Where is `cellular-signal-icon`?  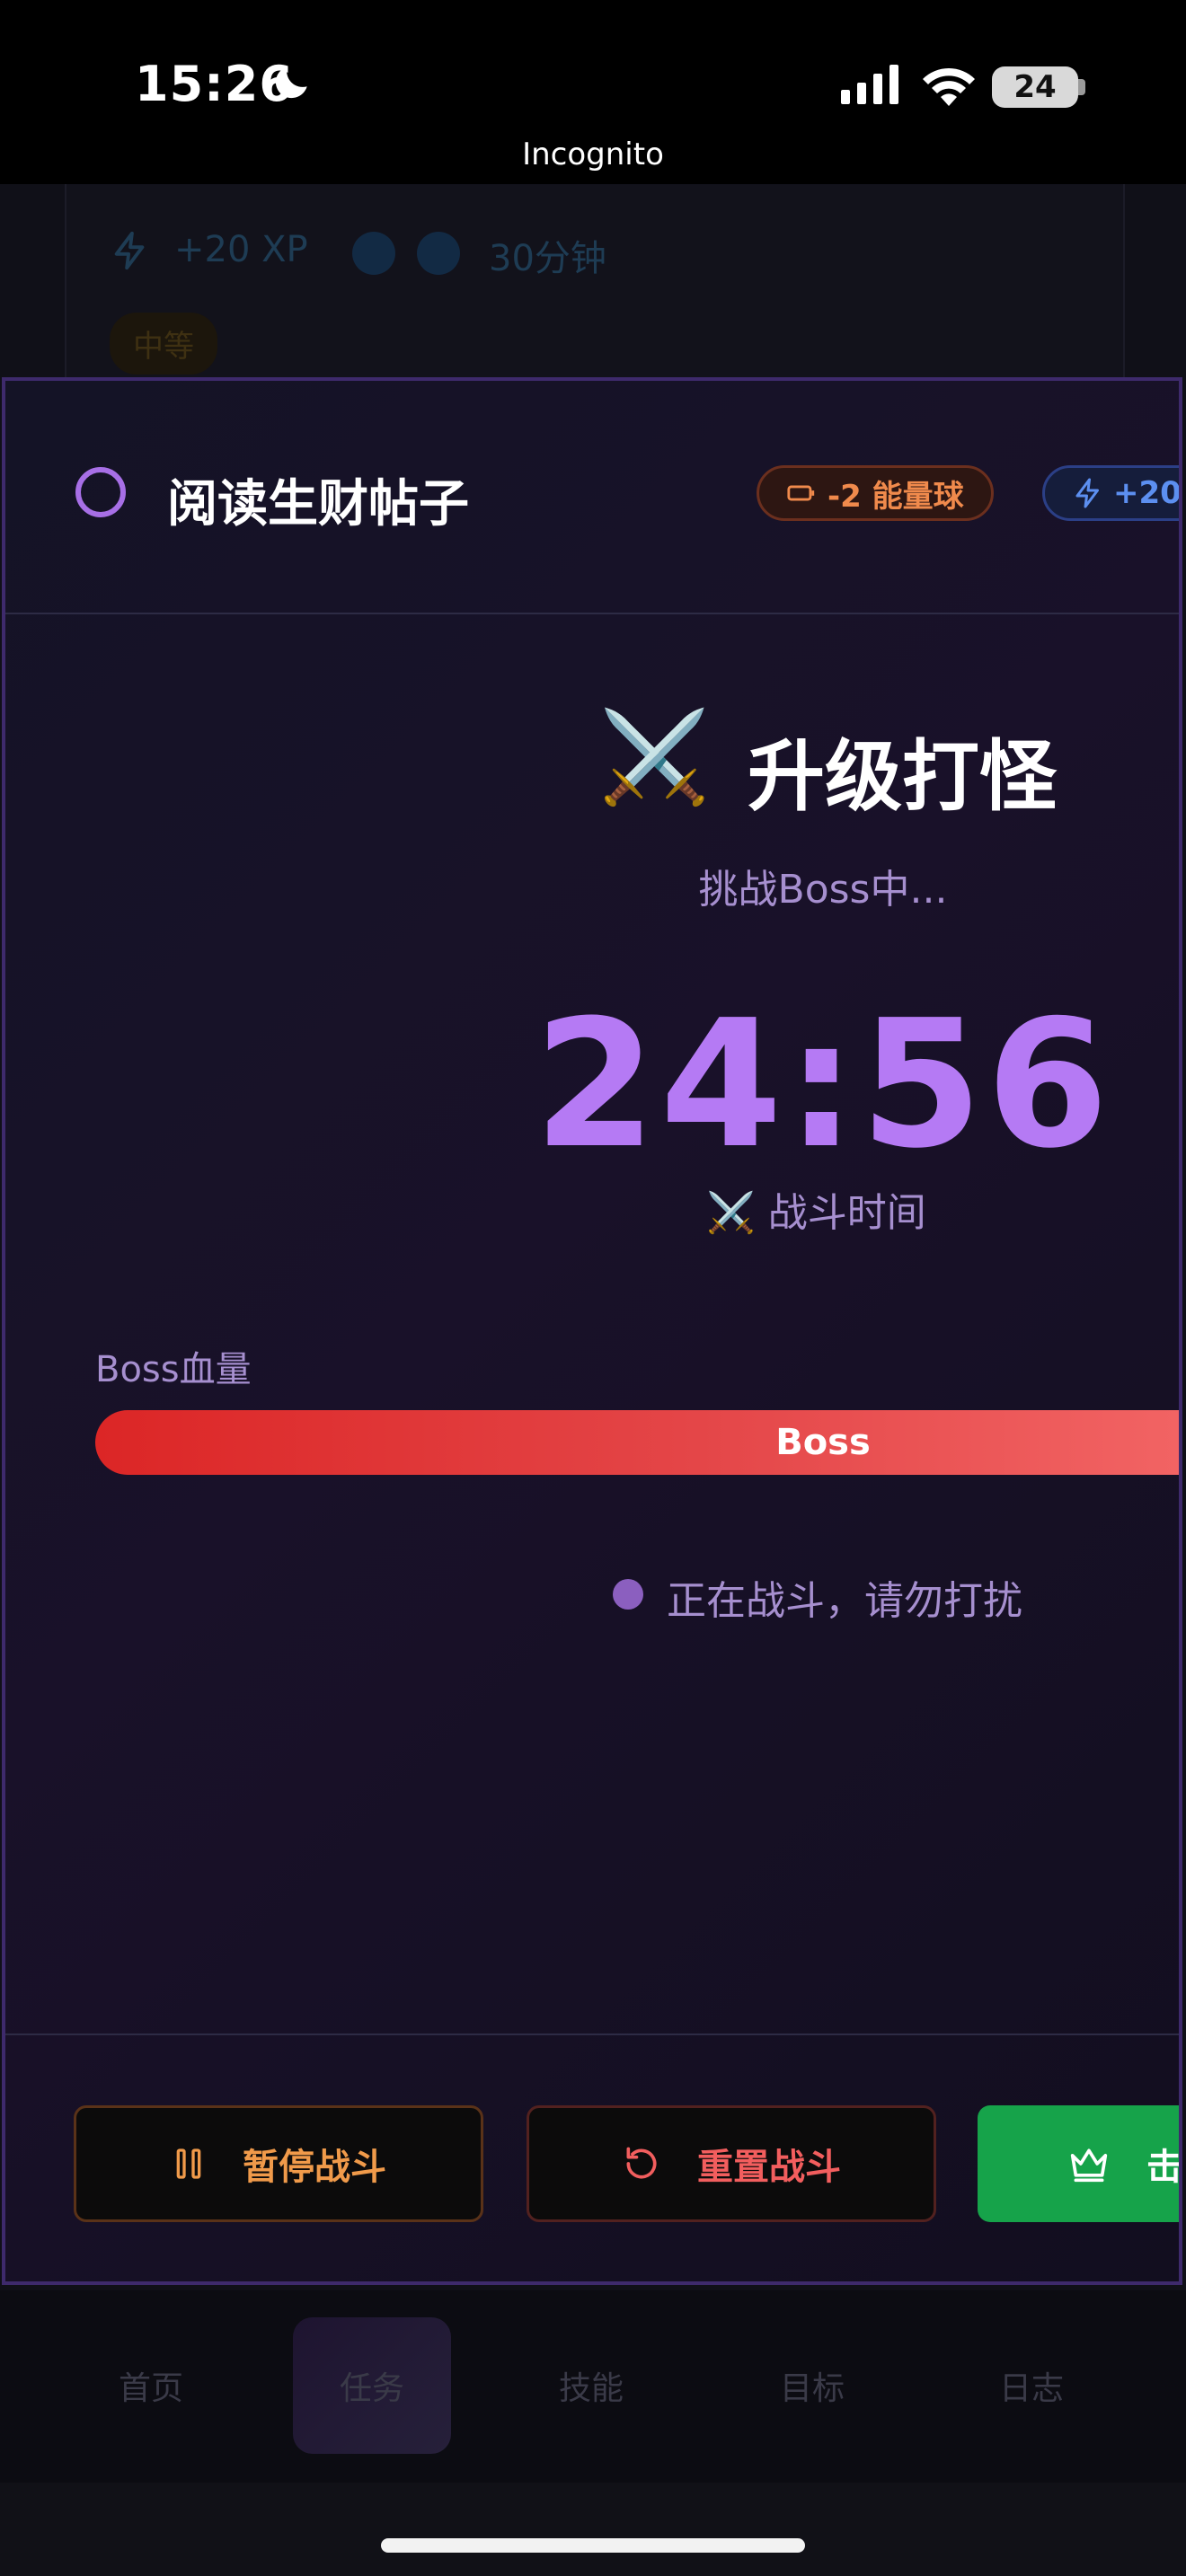 cellular-signal-icon is located at coordinates (869, 84).